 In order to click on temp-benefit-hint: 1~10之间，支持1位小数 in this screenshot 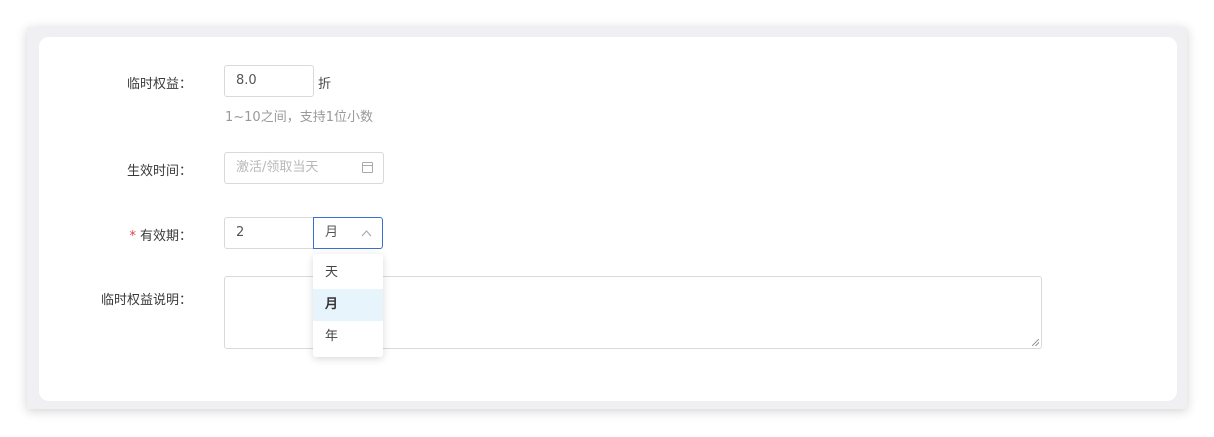, I will do `click(299, 117)`.